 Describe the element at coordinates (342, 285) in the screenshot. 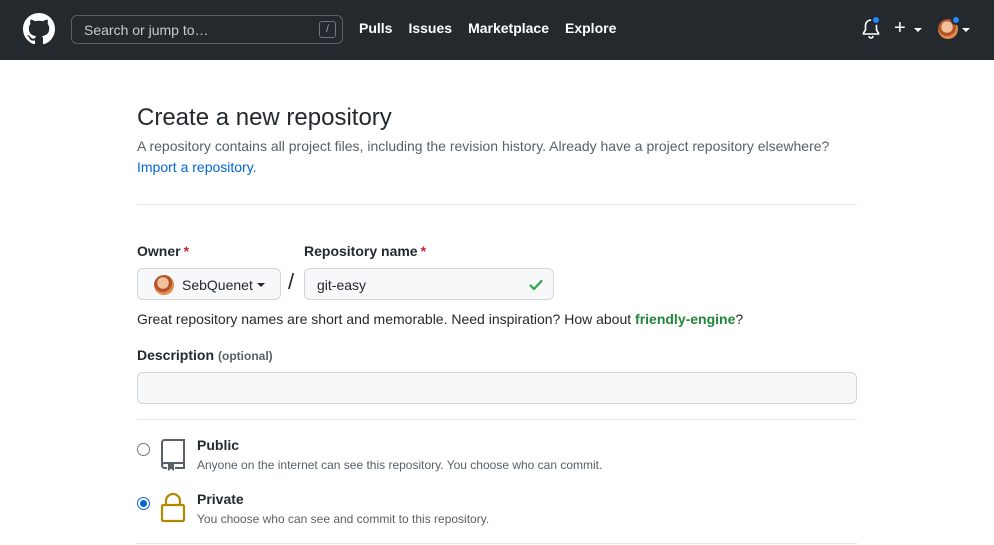

I see `repository-name-value: git-easy` at that location.